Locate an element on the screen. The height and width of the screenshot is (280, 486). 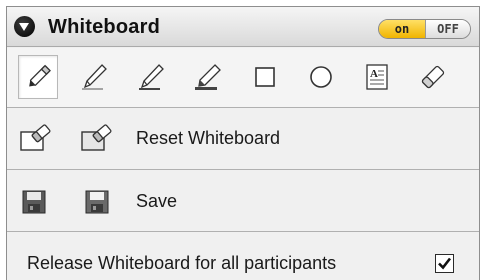
tool-pen-medium is located at coordinates (151, 77).